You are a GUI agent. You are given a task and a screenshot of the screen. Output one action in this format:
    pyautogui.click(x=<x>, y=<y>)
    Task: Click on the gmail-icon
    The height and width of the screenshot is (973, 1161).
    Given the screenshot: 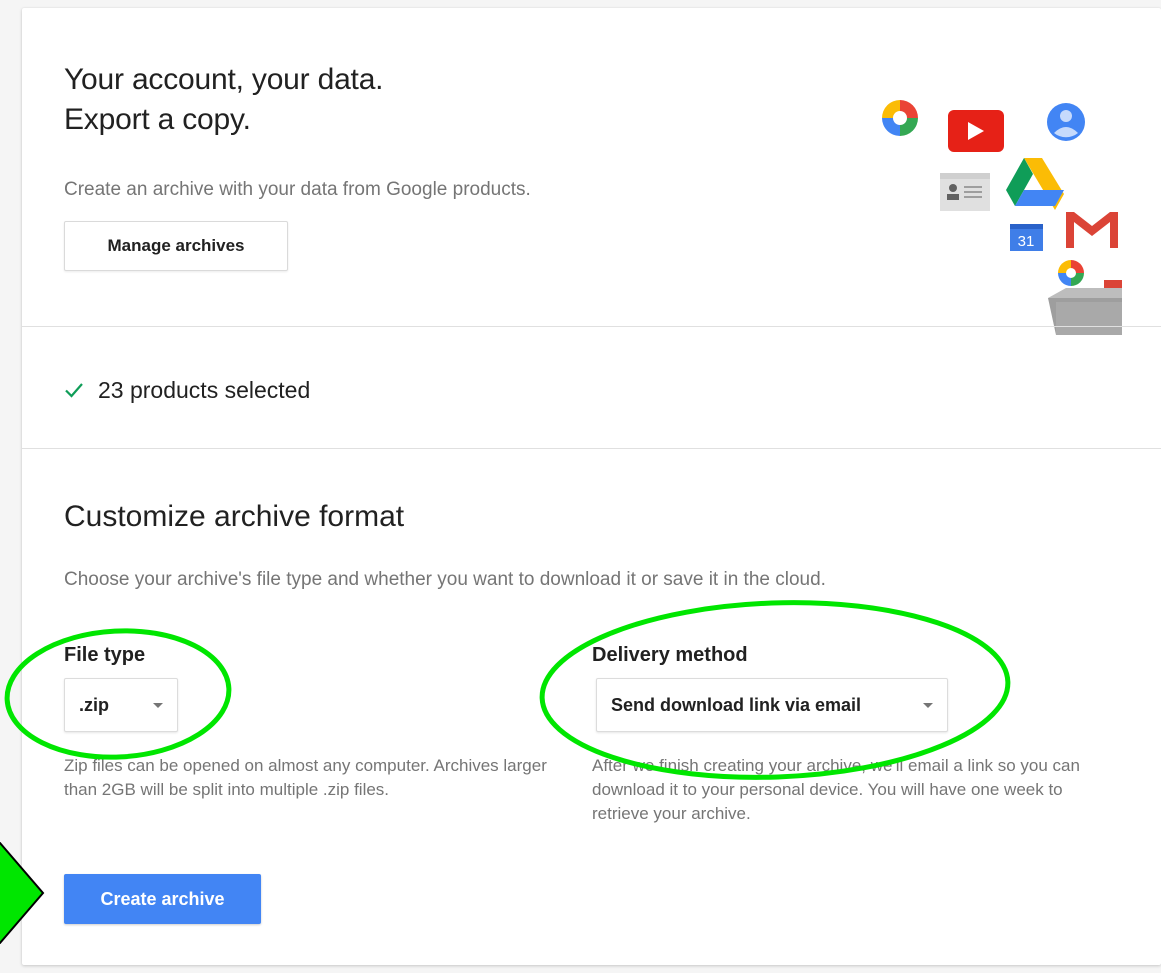 What is the action you would take?
    pyautogui.click(x=1092, y=230)
    